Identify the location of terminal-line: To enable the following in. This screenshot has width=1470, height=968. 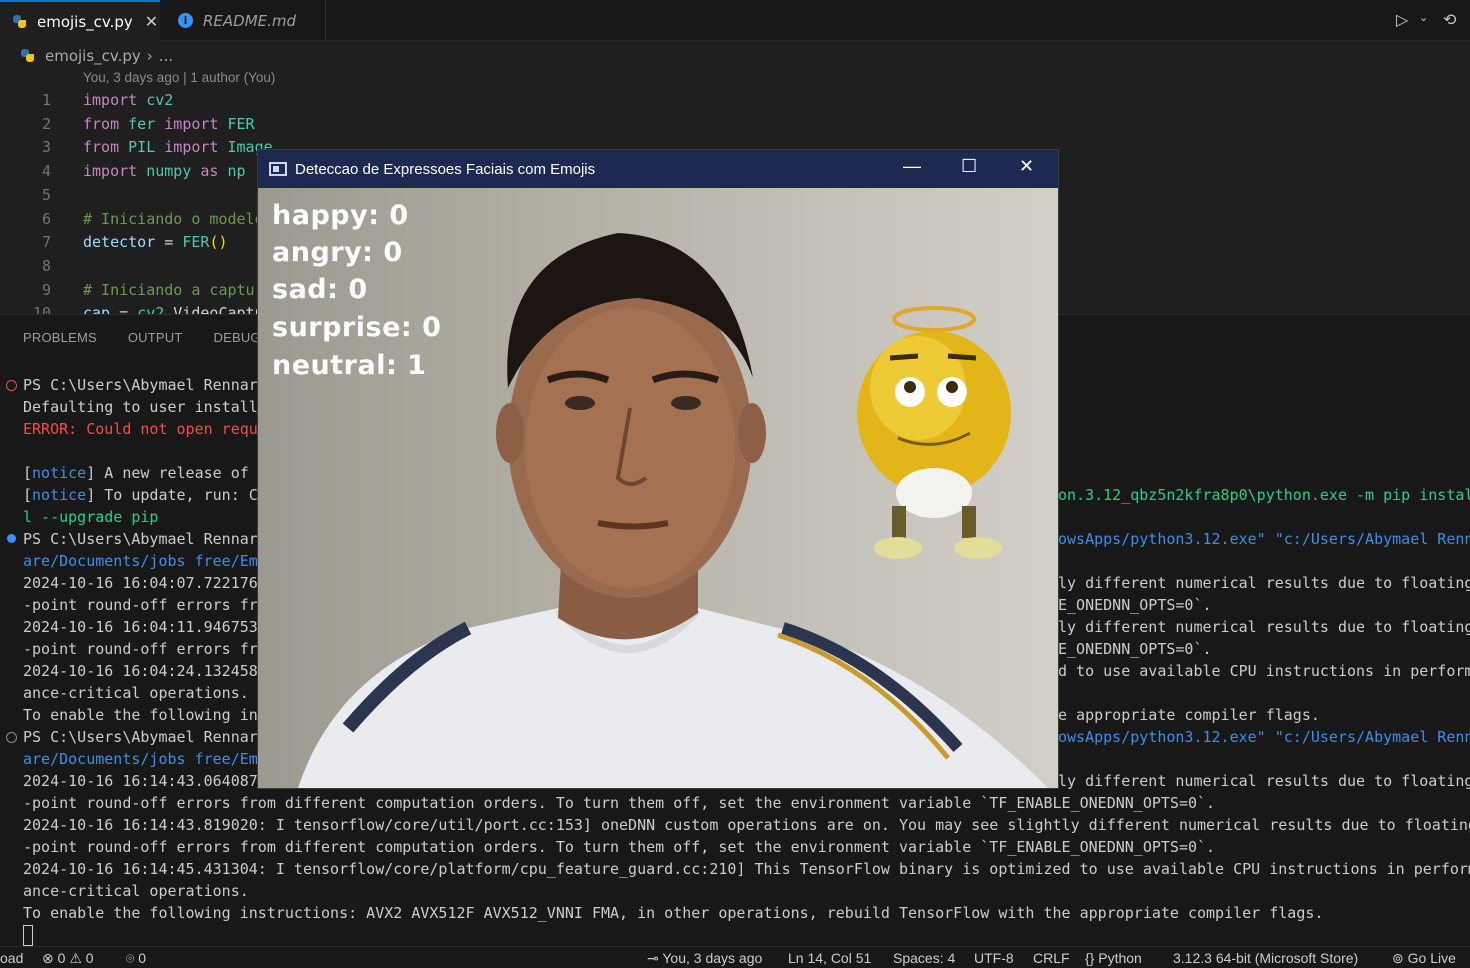
(140, 715).